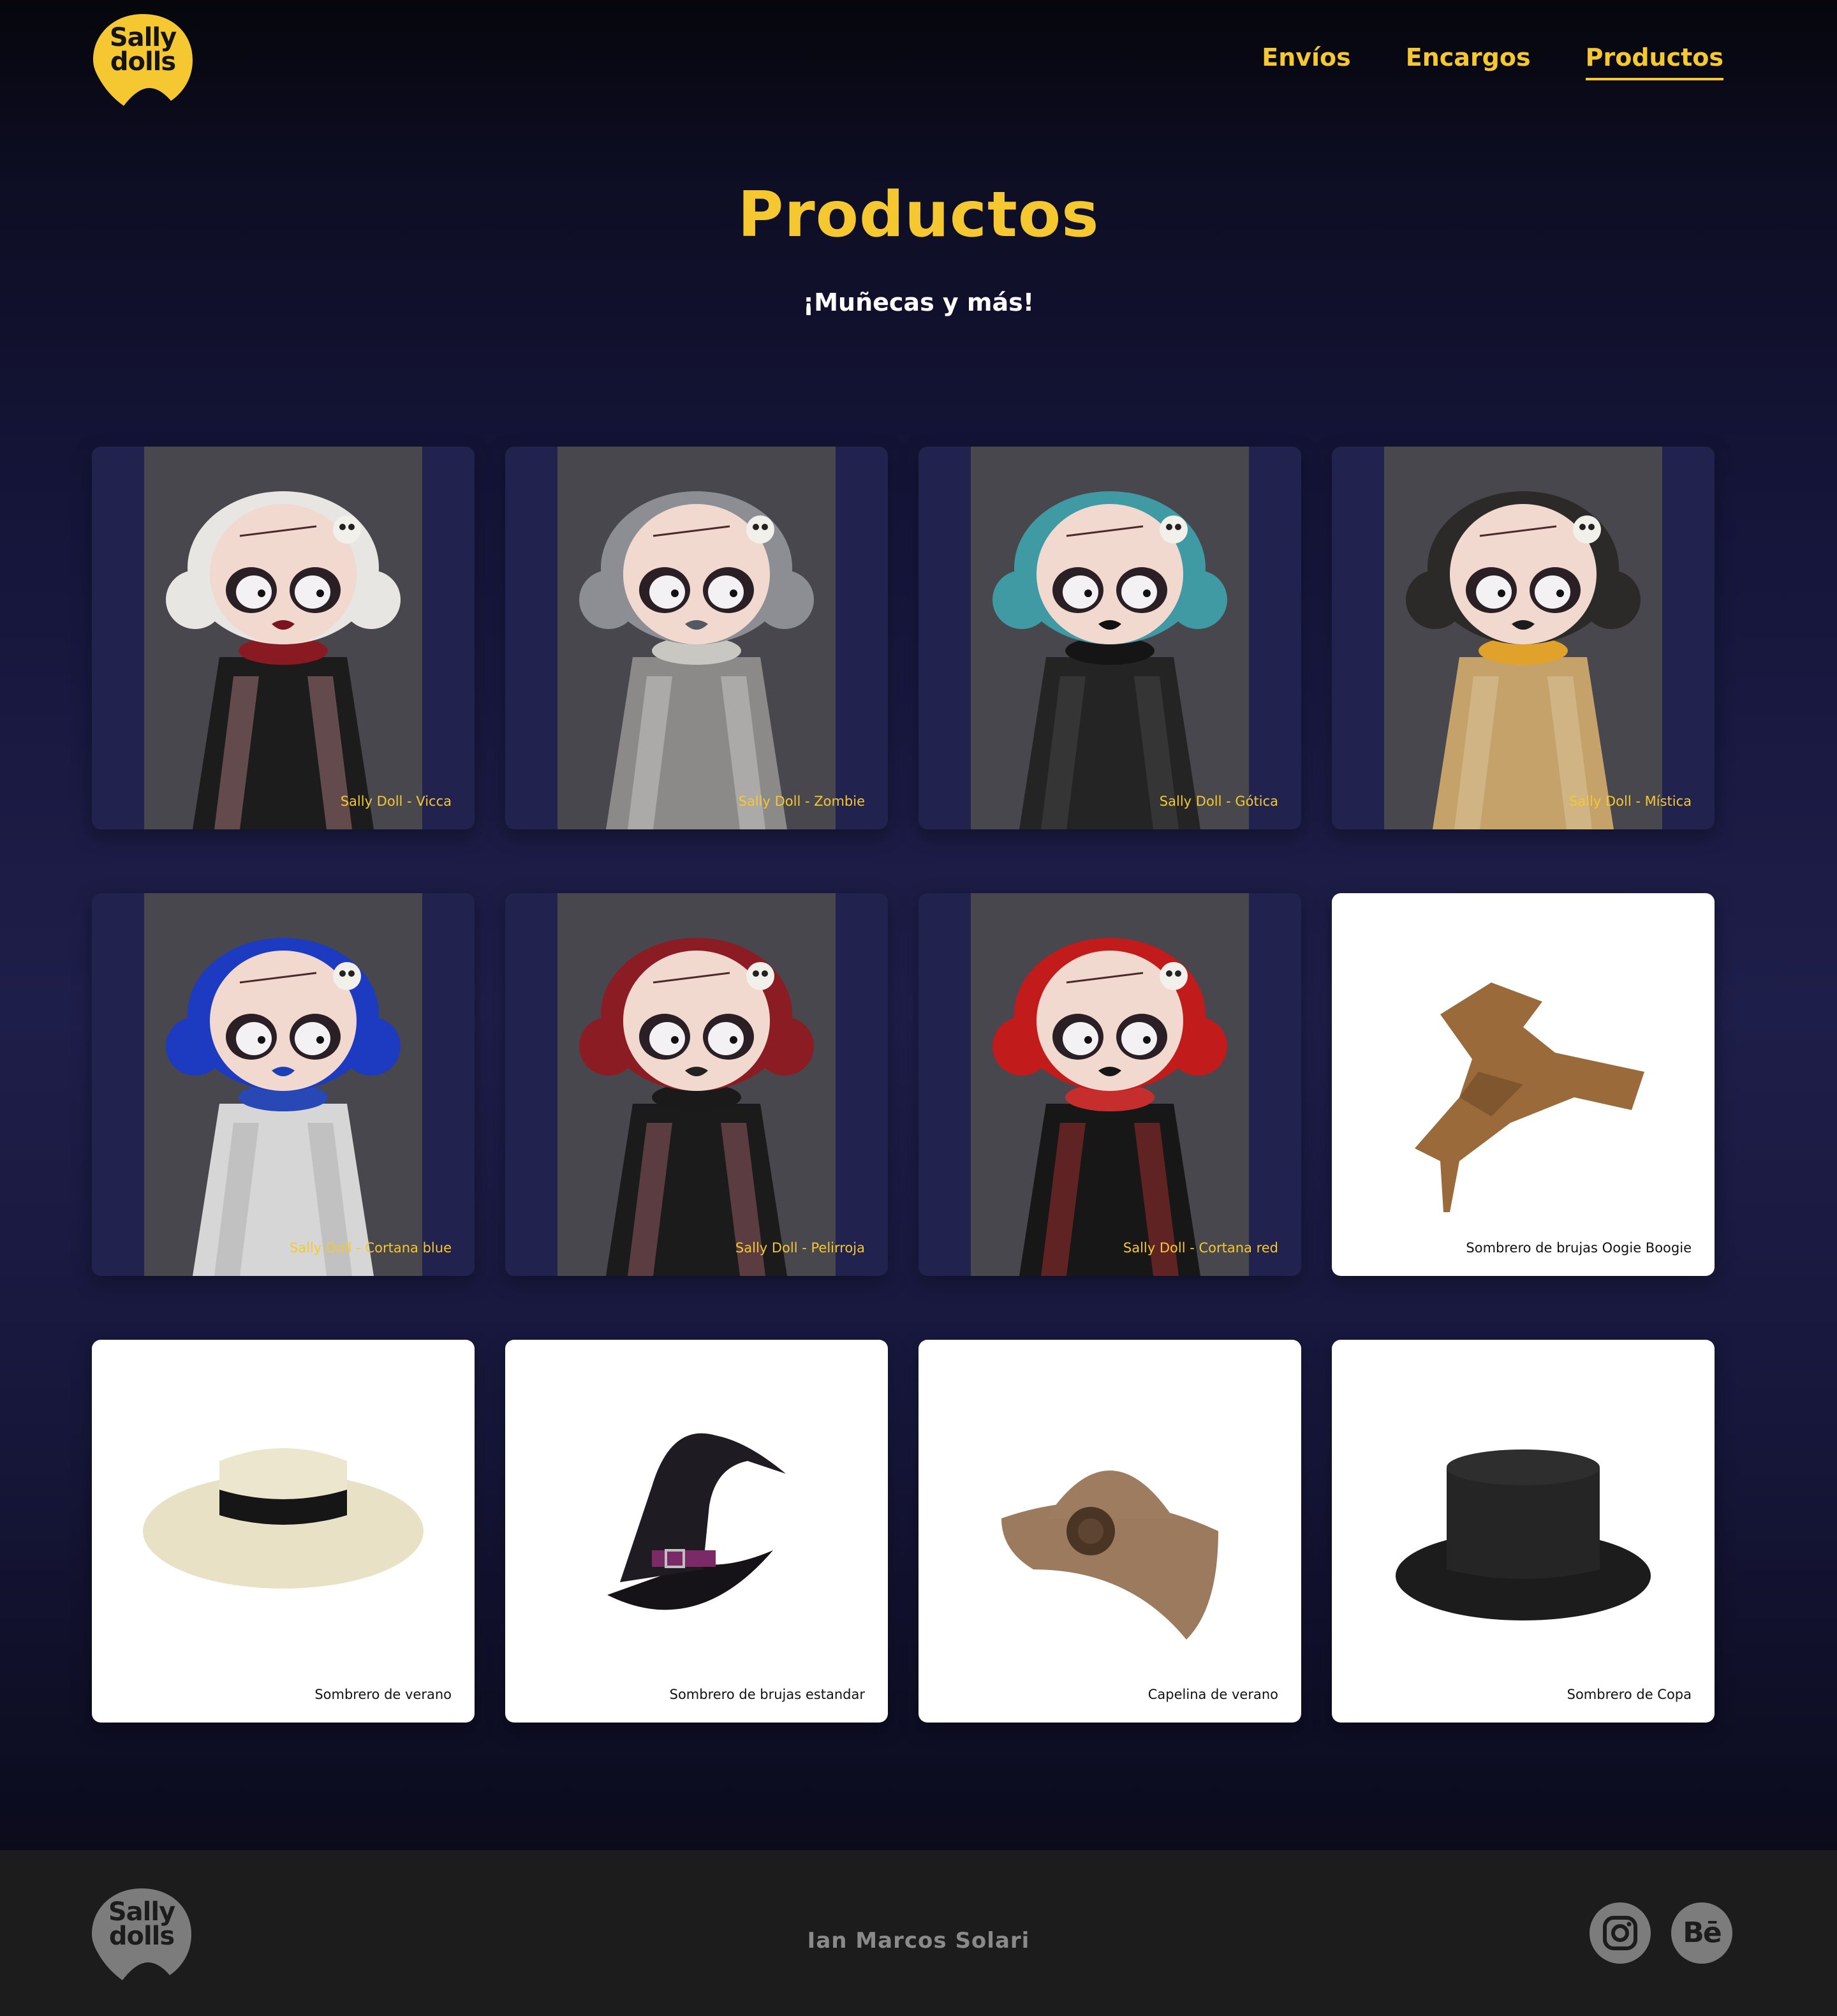  I want to click on logo-text-line2: dolls, so click(143, 62).